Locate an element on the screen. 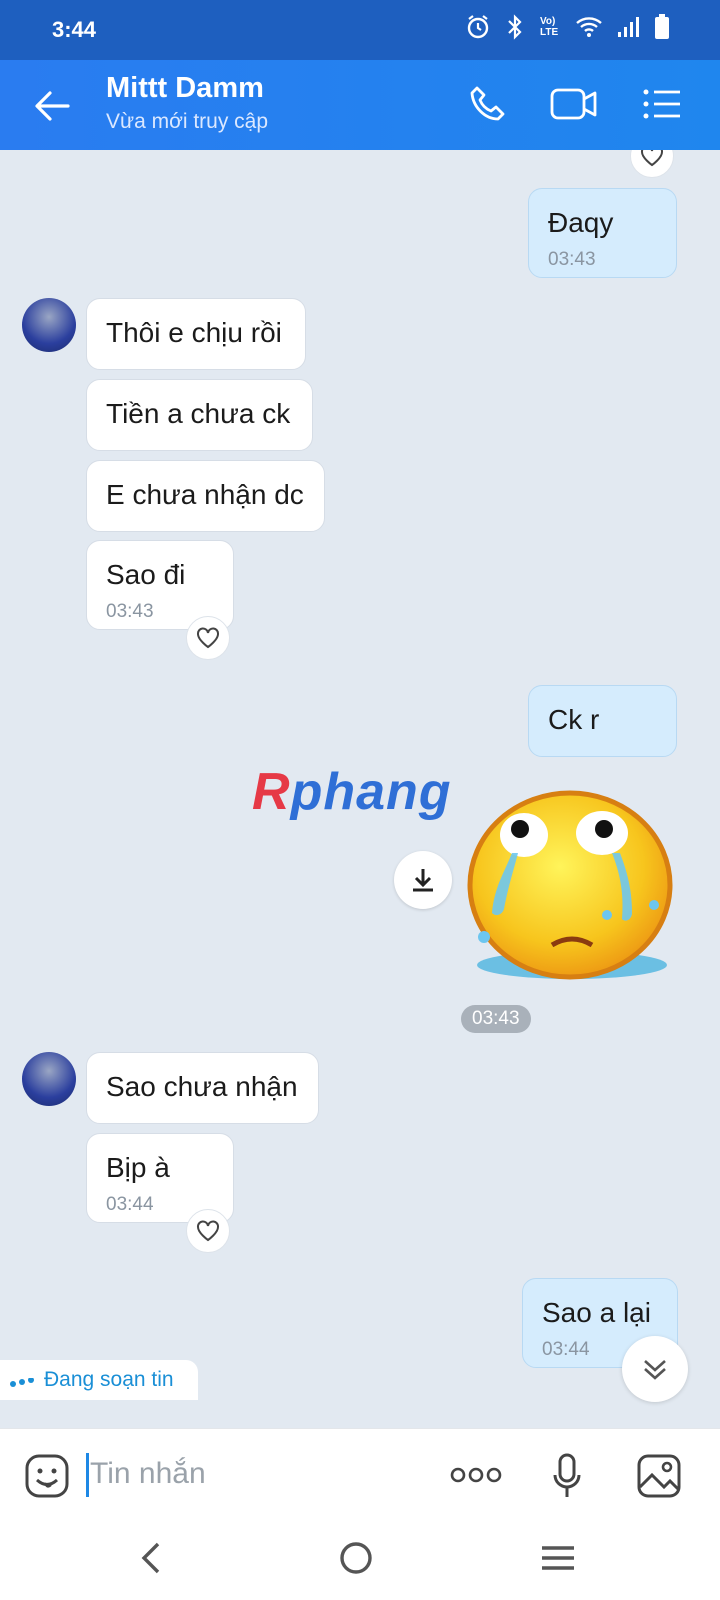 The image size is (720, 1600). scroll-to-bottom-button is located at coordinates (655, 1369).